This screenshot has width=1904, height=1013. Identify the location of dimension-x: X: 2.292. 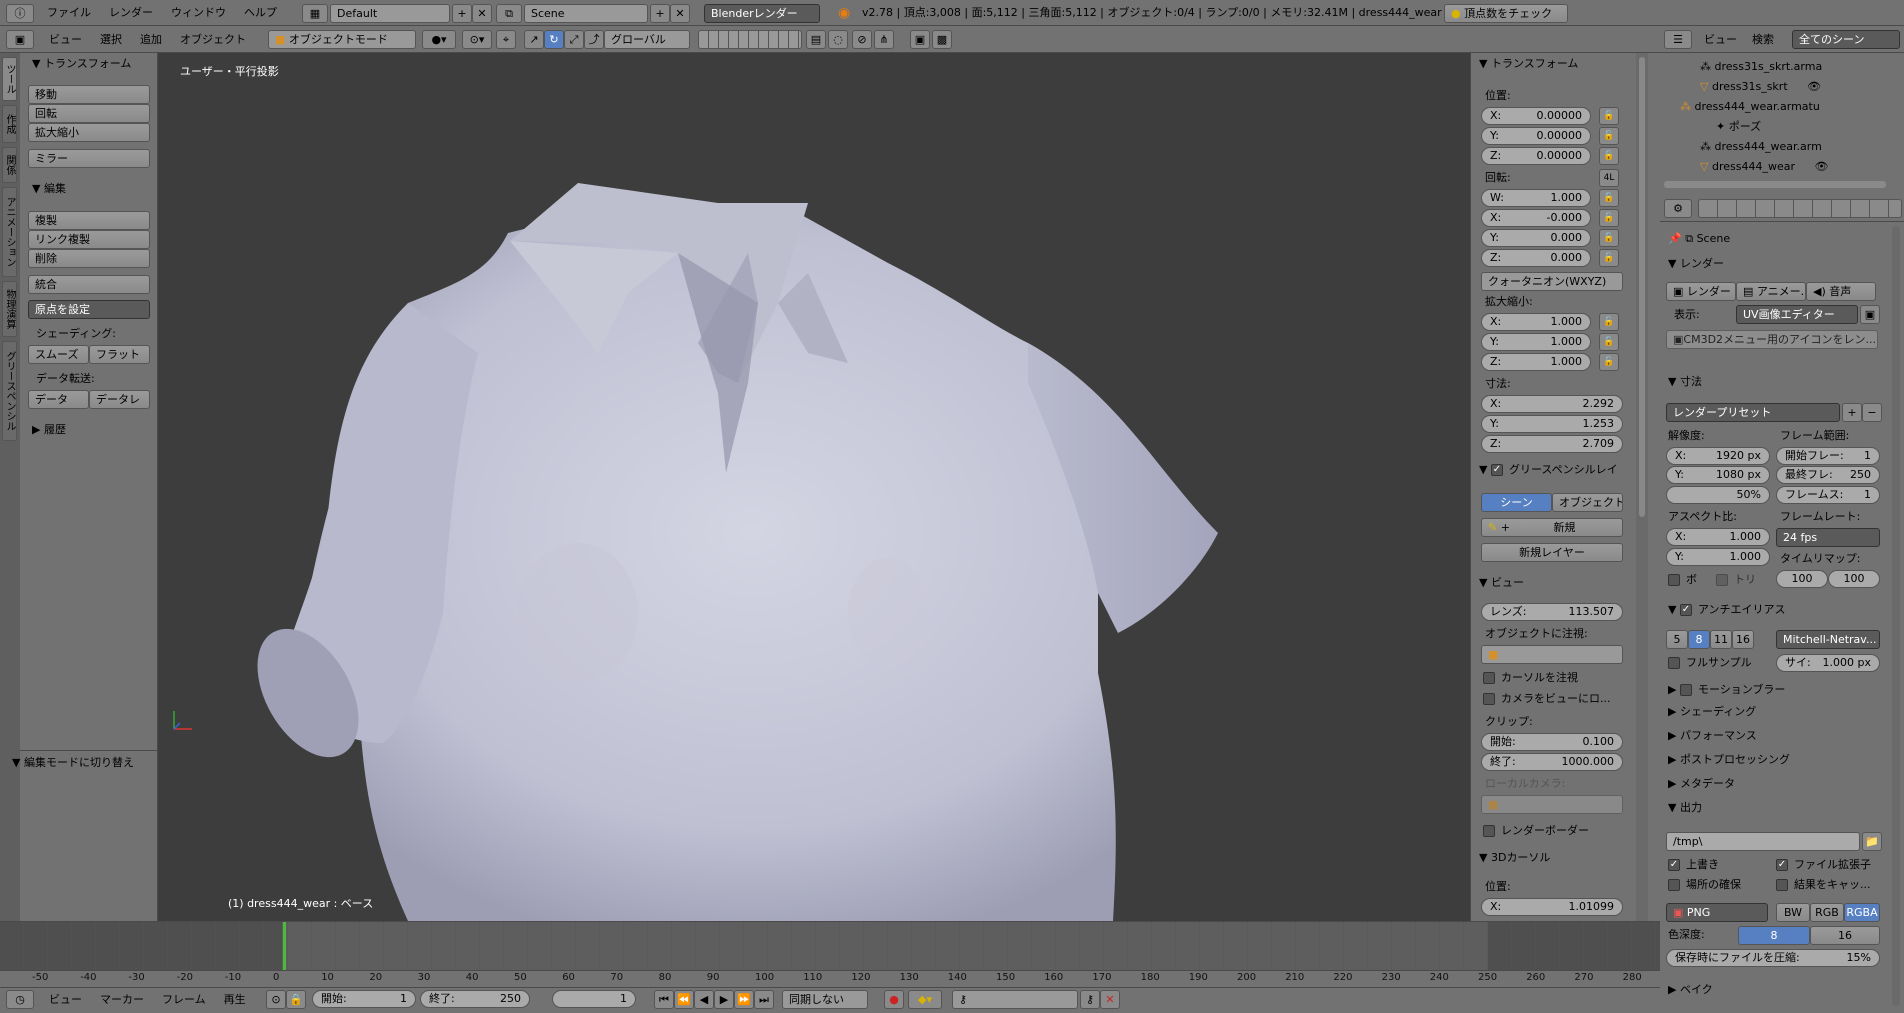
(1552, 404).